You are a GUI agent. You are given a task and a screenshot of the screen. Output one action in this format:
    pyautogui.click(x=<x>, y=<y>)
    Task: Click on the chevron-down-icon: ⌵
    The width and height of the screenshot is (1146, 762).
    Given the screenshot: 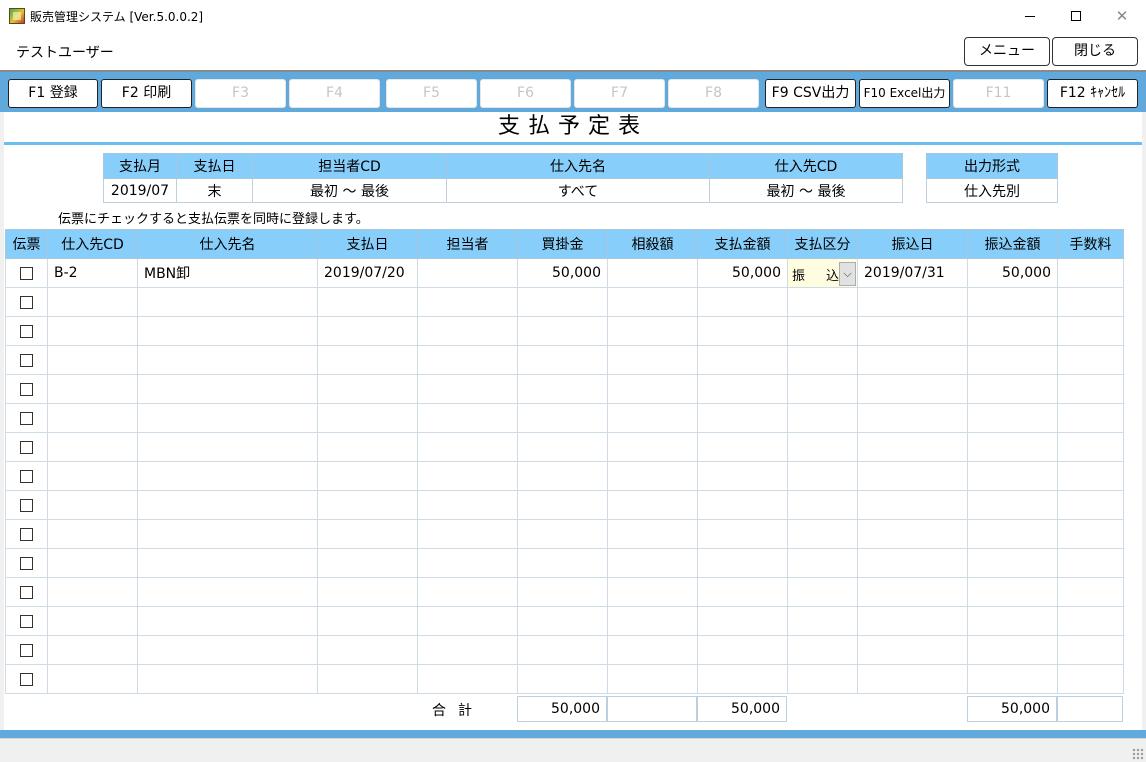 What is the action you would take?
    pyautogui.click(x=847, y=273)
    